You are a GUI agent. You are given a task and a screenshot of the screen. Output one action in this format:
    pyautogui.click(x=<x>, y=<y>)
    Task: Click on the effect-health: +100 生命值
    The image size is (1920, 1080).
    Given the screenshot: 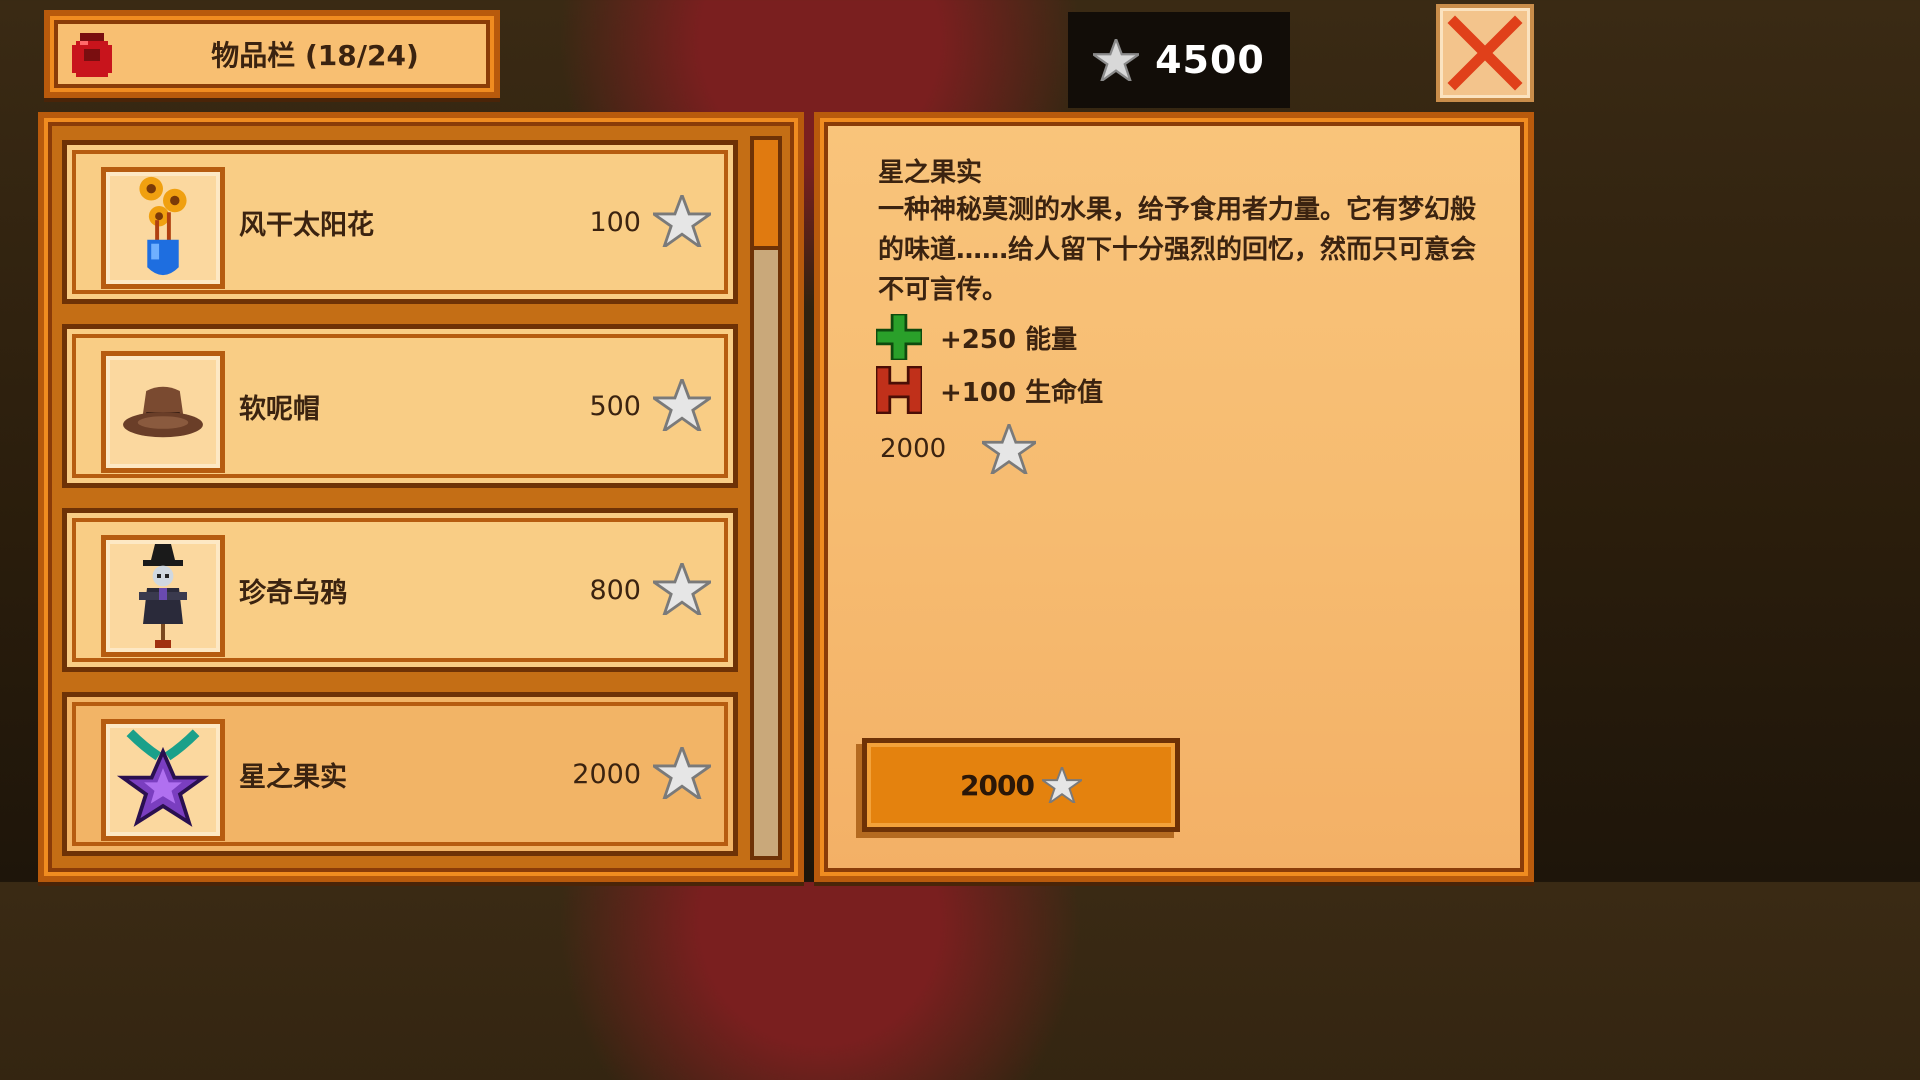 What is the action you would take?
    pyautogui.click(x=989, y=390)
    